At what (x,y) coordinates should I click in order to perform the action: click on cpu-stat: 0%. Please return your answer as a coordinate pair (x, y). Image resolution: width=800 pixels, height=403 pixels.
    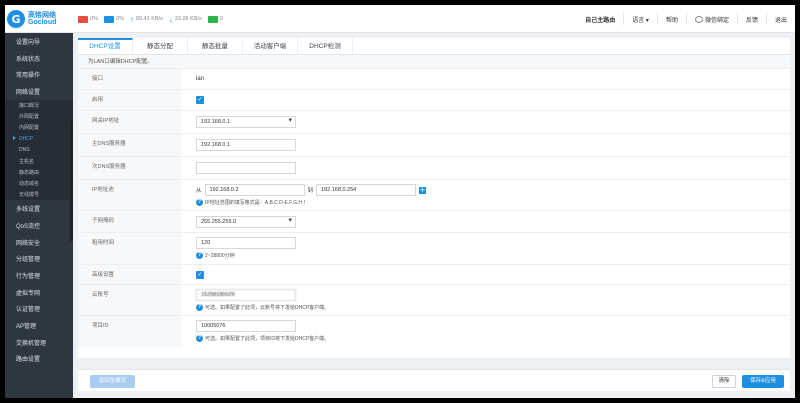
    Looking at the image, I should click on (88, 19).